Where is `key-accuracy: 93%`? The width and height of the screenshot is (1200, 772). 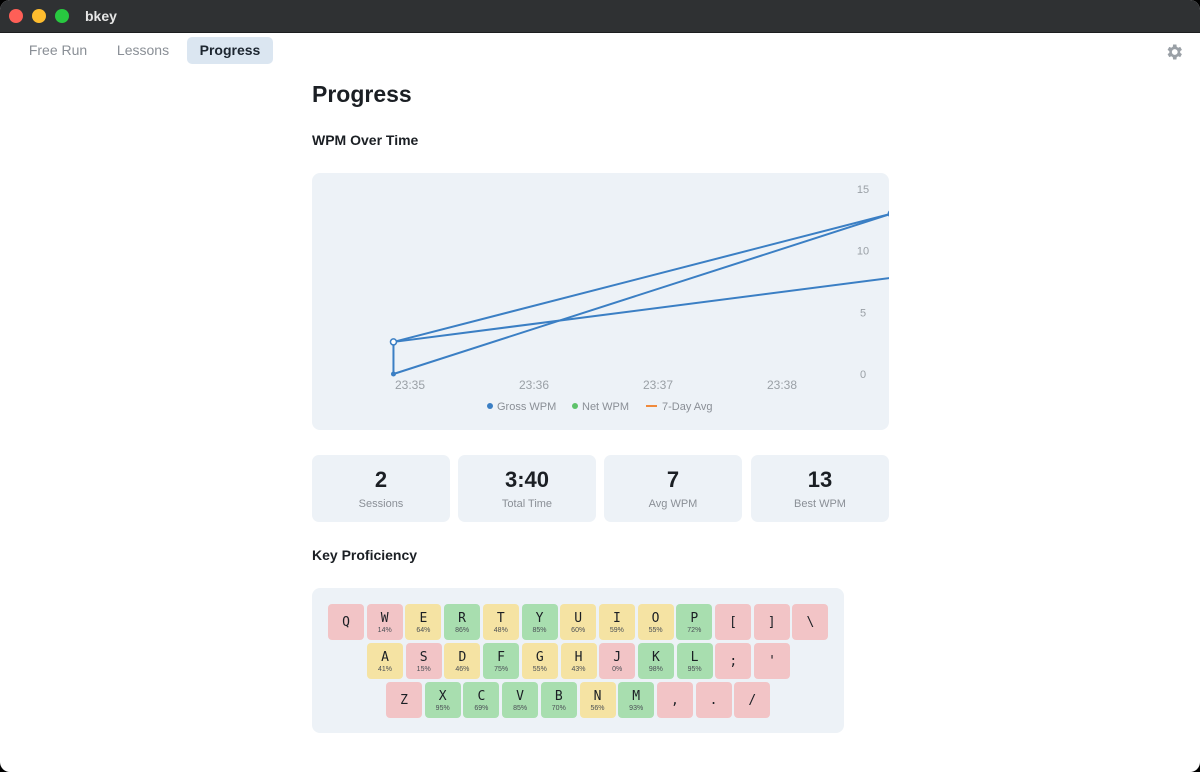
key-accuracy: 93% is located at coordinates (636, 708).